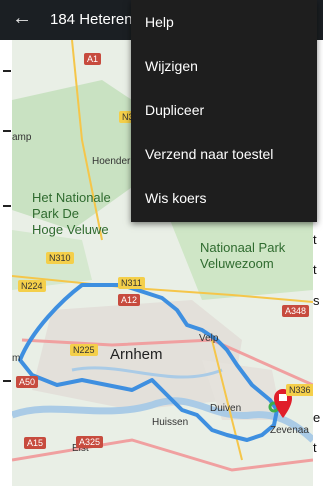 This screenshot has height=486, width=323. Describe the element at coordinates (226, 408) in the screenshot. I see `town-label-duiven: Duiven` at that location.